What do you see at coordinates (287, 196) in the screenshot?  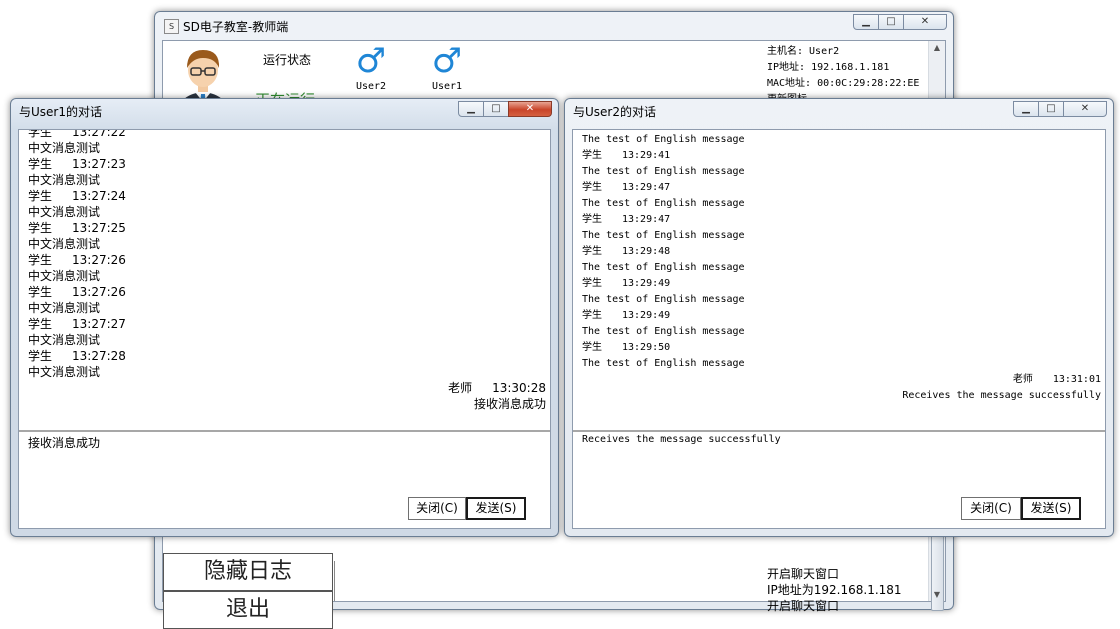 I see `message-meta: 学生 13:27:24` at bounding box center [287, 196].